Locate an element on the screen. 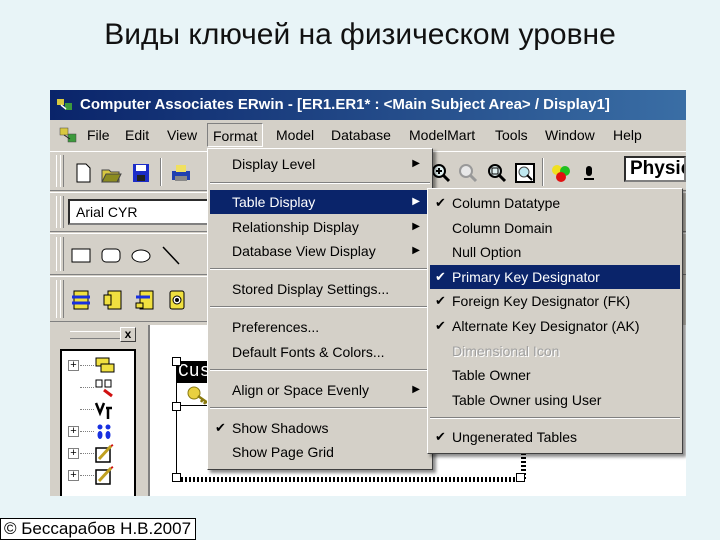 Image resolution: width=720 pixels, height=540 pixels. document-icon is located at coordinates (68, 135).